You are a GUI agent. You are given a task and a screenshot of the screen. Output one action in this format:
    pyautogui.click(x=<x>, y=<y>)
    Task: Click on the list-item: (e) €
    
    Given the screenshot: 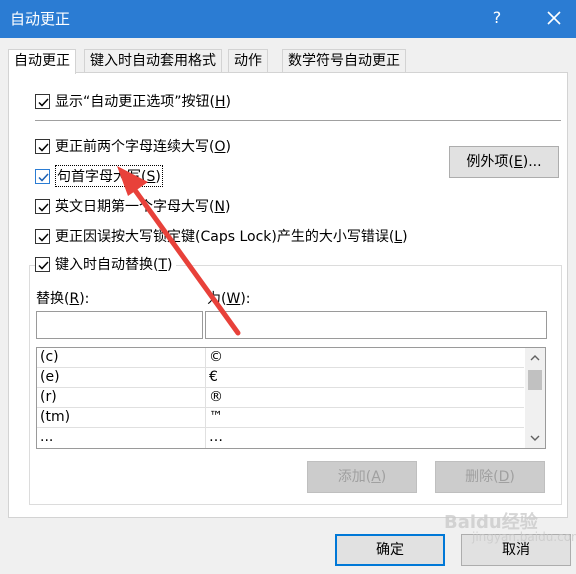 What is the action you would take?
    pyautogui.click(x=280, y=378)
    